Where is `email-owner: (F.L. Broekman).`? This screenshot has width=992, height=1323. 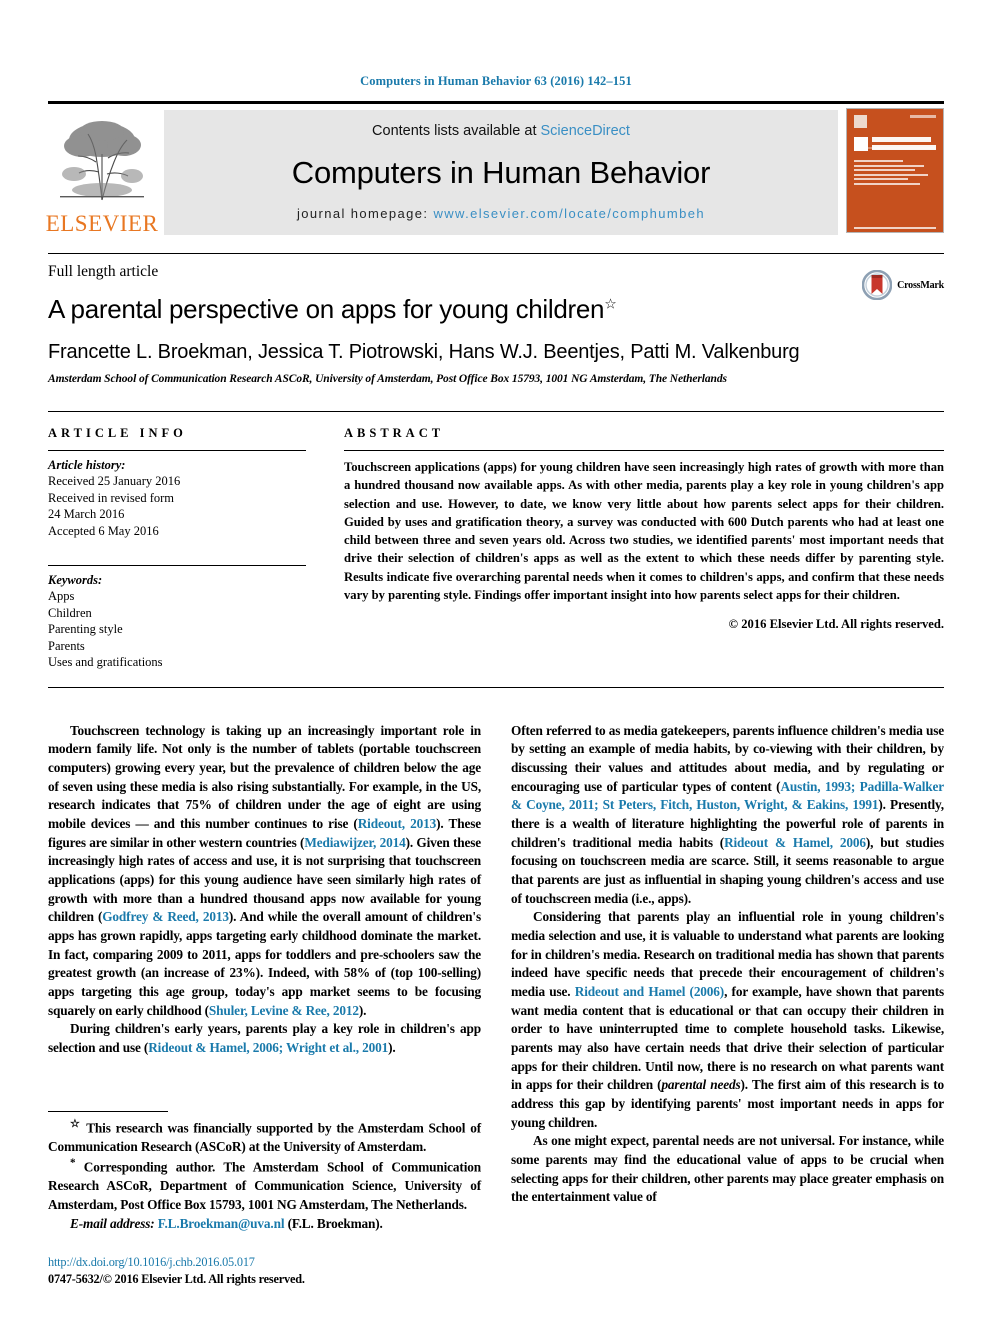 email-owner: (F.L. Broekman). is located at coordinates (335, 1223).